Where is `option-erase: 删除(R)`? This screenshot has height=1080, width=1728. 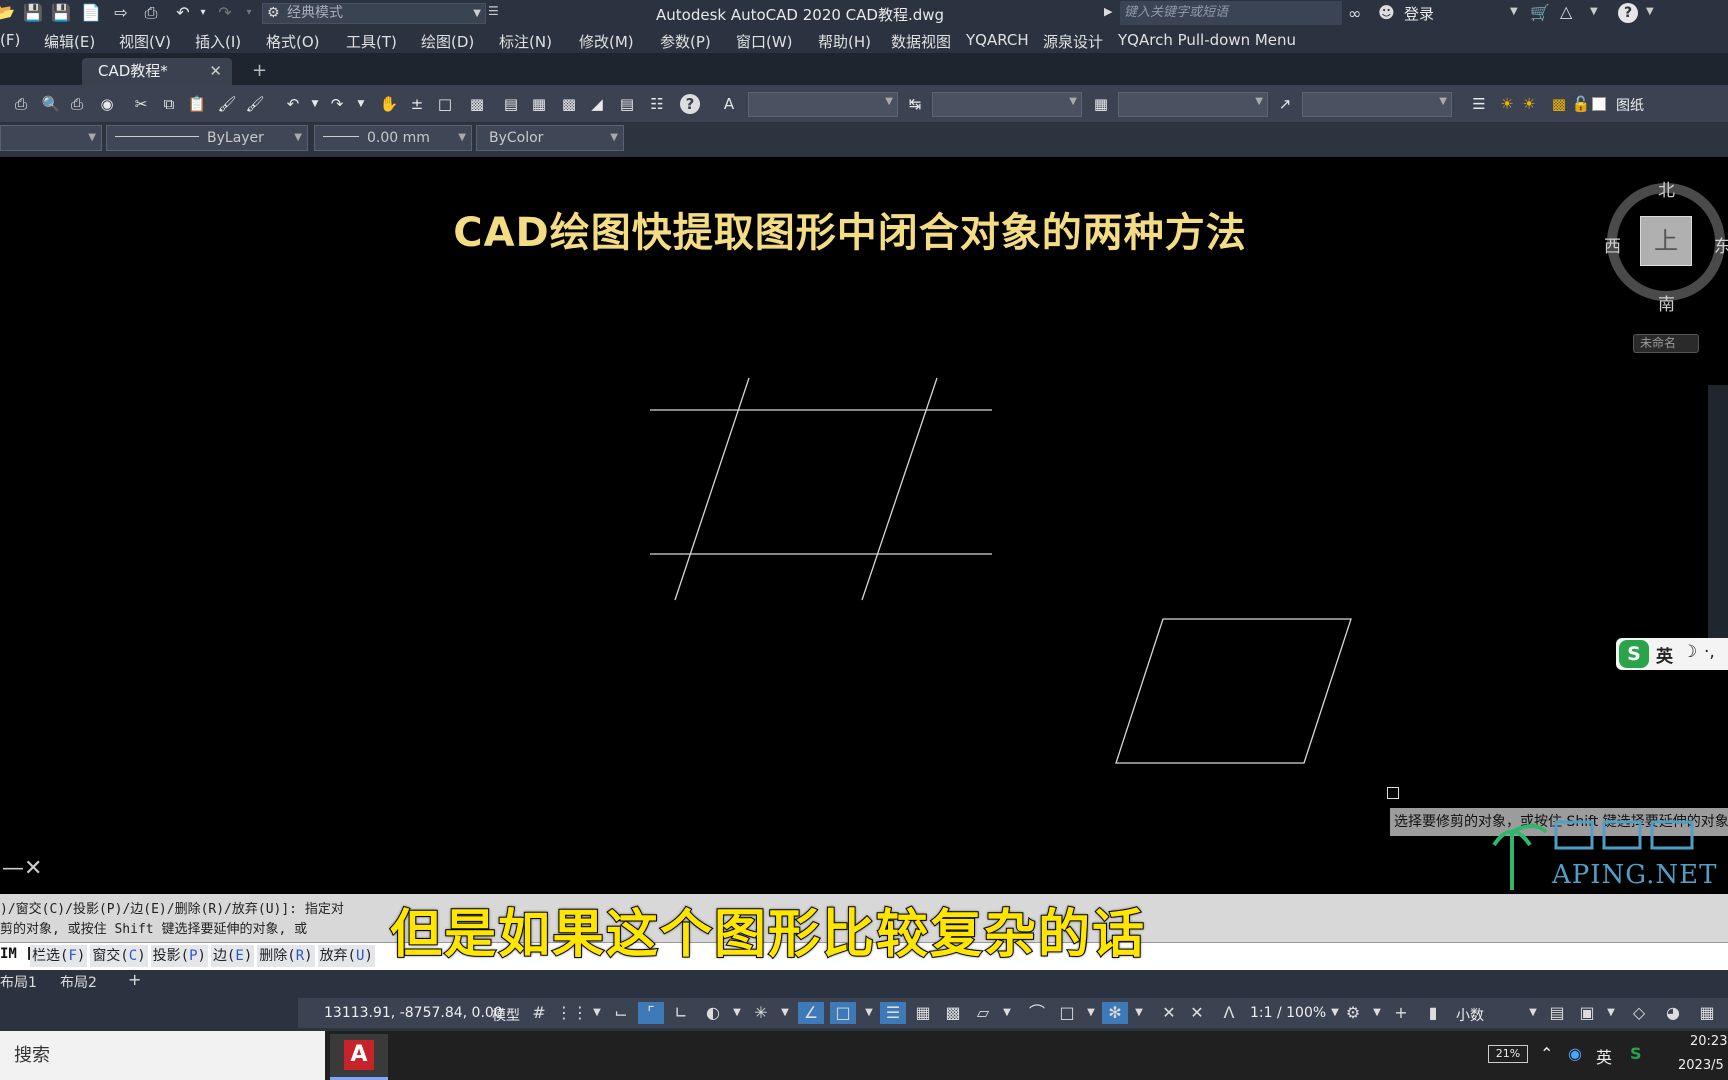
option-erase: 删除(R) is located at coordinates (286, 956).